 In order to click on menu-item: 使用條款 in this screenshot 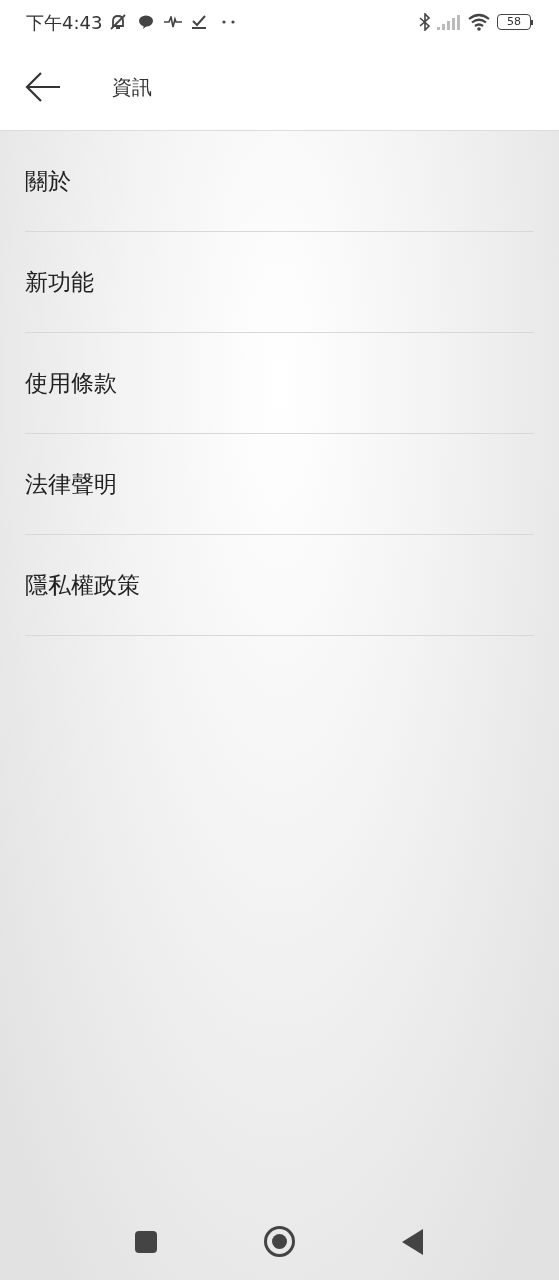, I will do `click(279, 383)`.